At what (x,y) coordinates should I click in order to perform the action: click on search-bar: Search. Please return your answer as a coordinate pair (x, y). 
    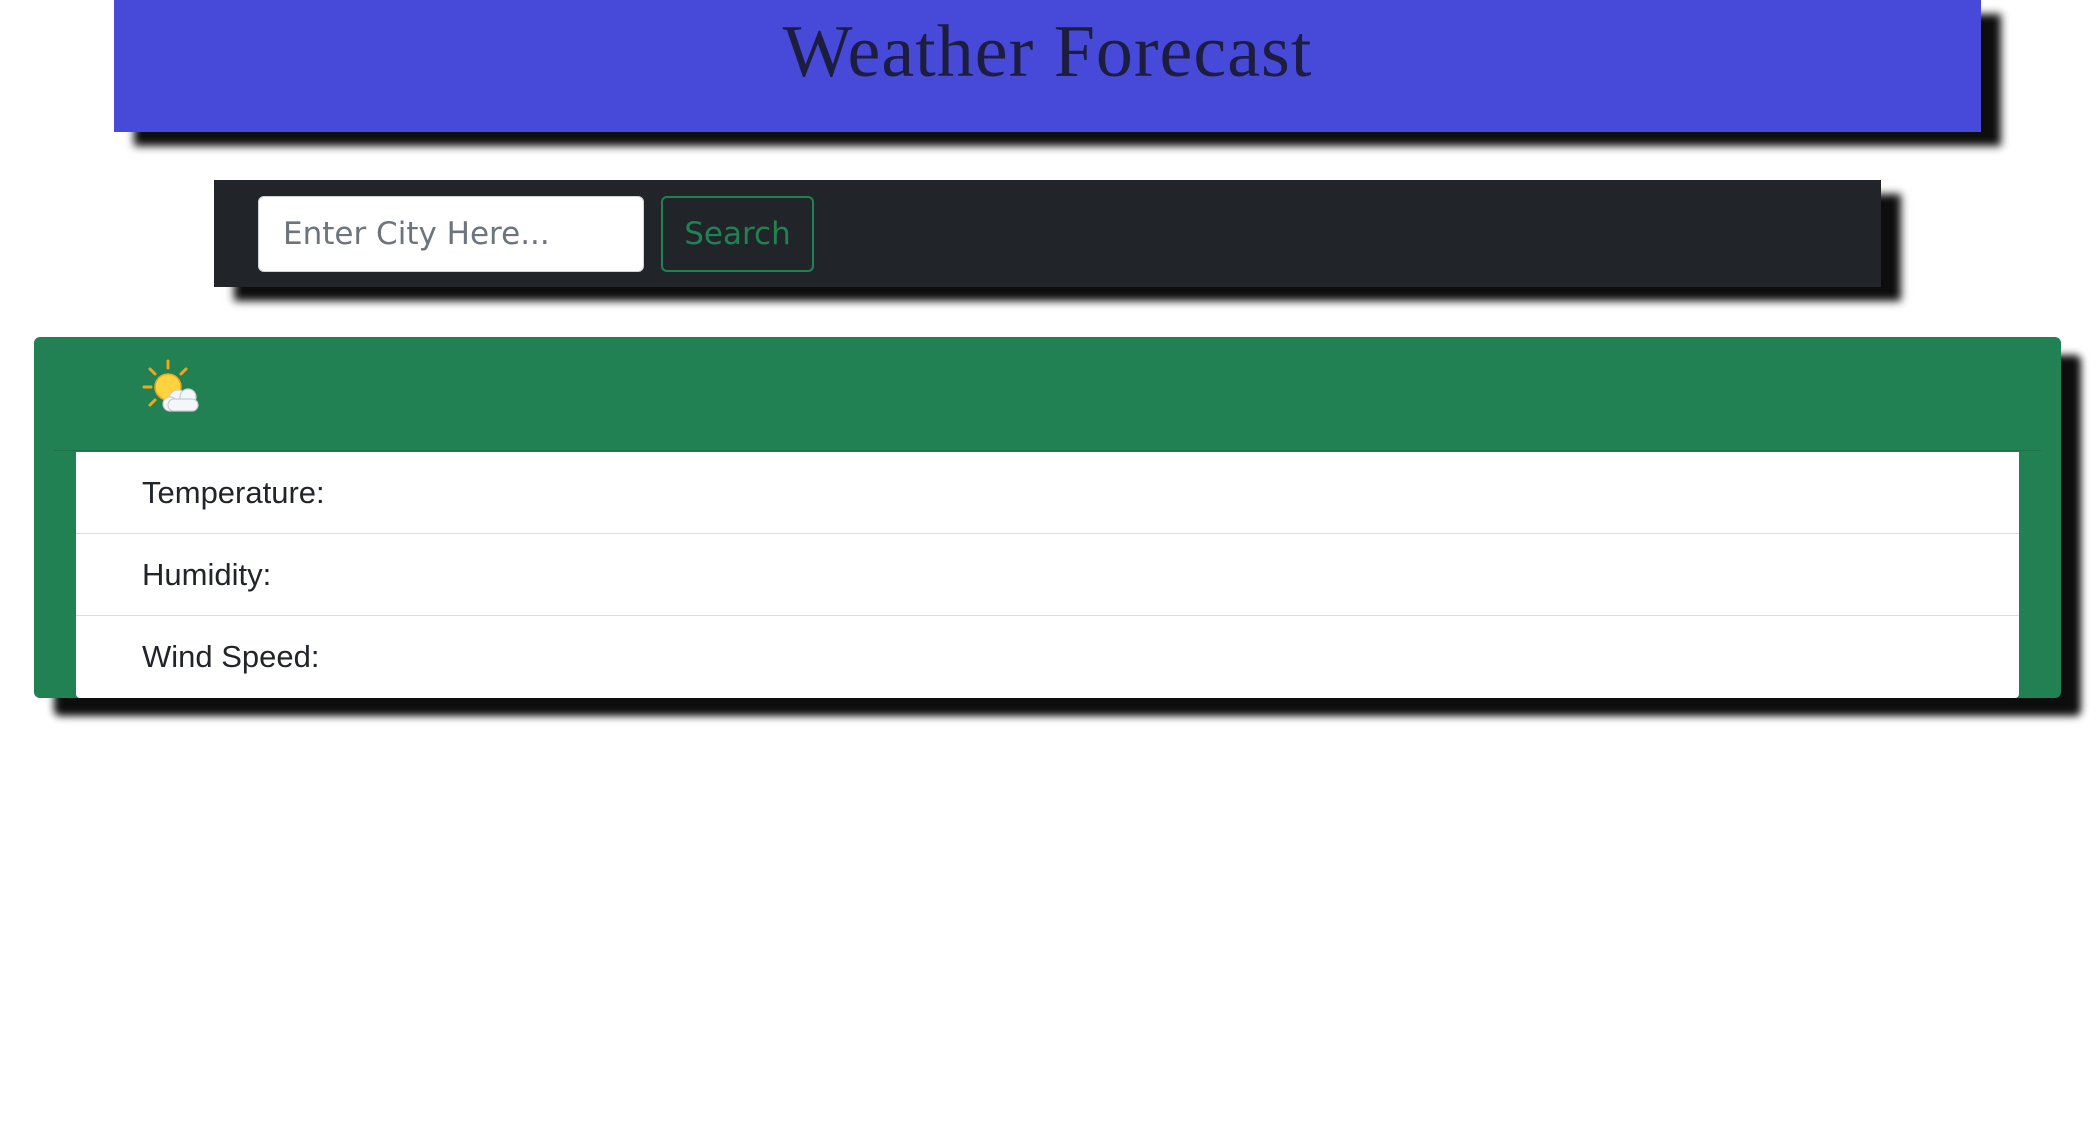
    Looking at the image, I should click on (1047, 233).